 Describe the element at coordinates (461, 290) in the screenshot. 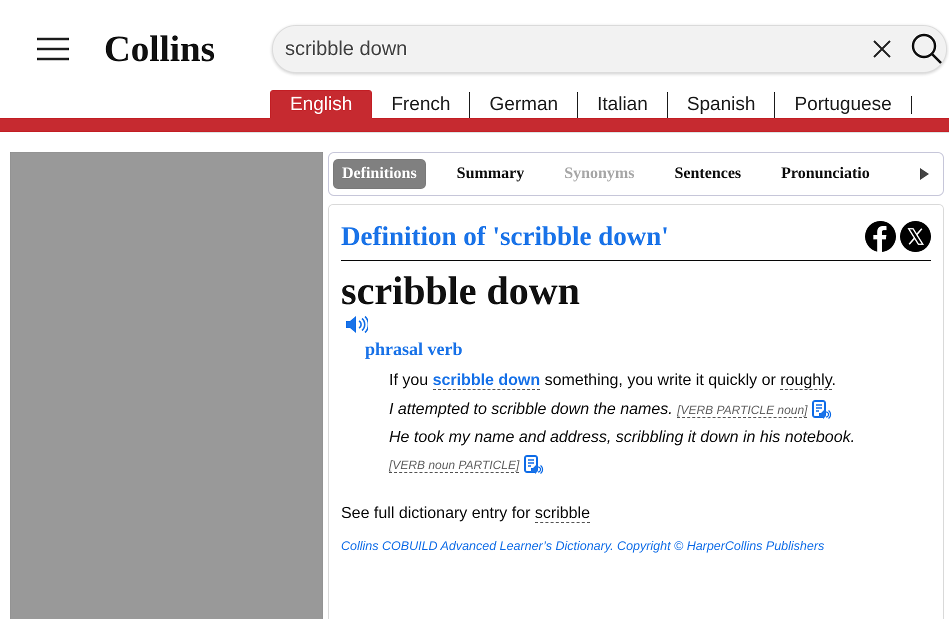

I see `headword: scribble down` at that location.